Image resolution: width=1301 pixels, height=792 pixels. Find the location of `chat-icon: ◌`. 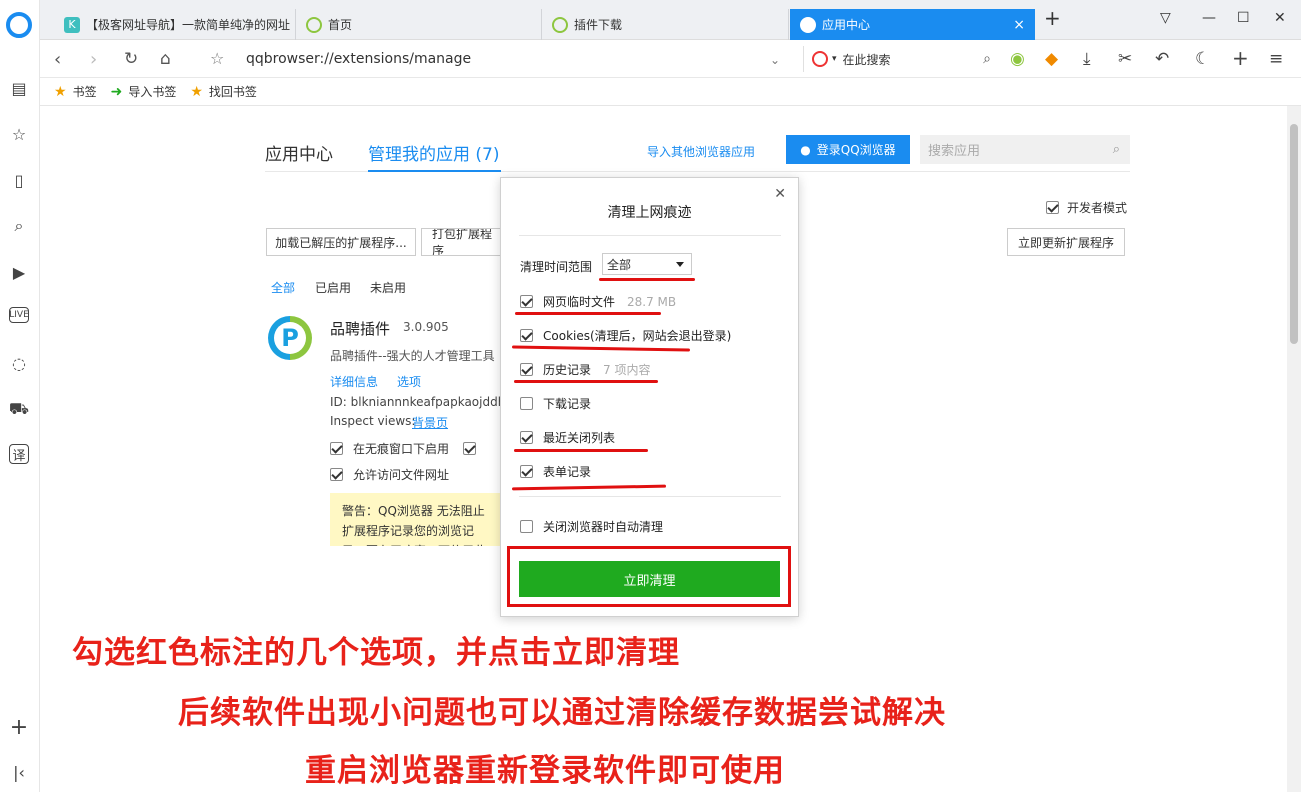

chat-icon: ◌ is located at coordinates (19, 363).